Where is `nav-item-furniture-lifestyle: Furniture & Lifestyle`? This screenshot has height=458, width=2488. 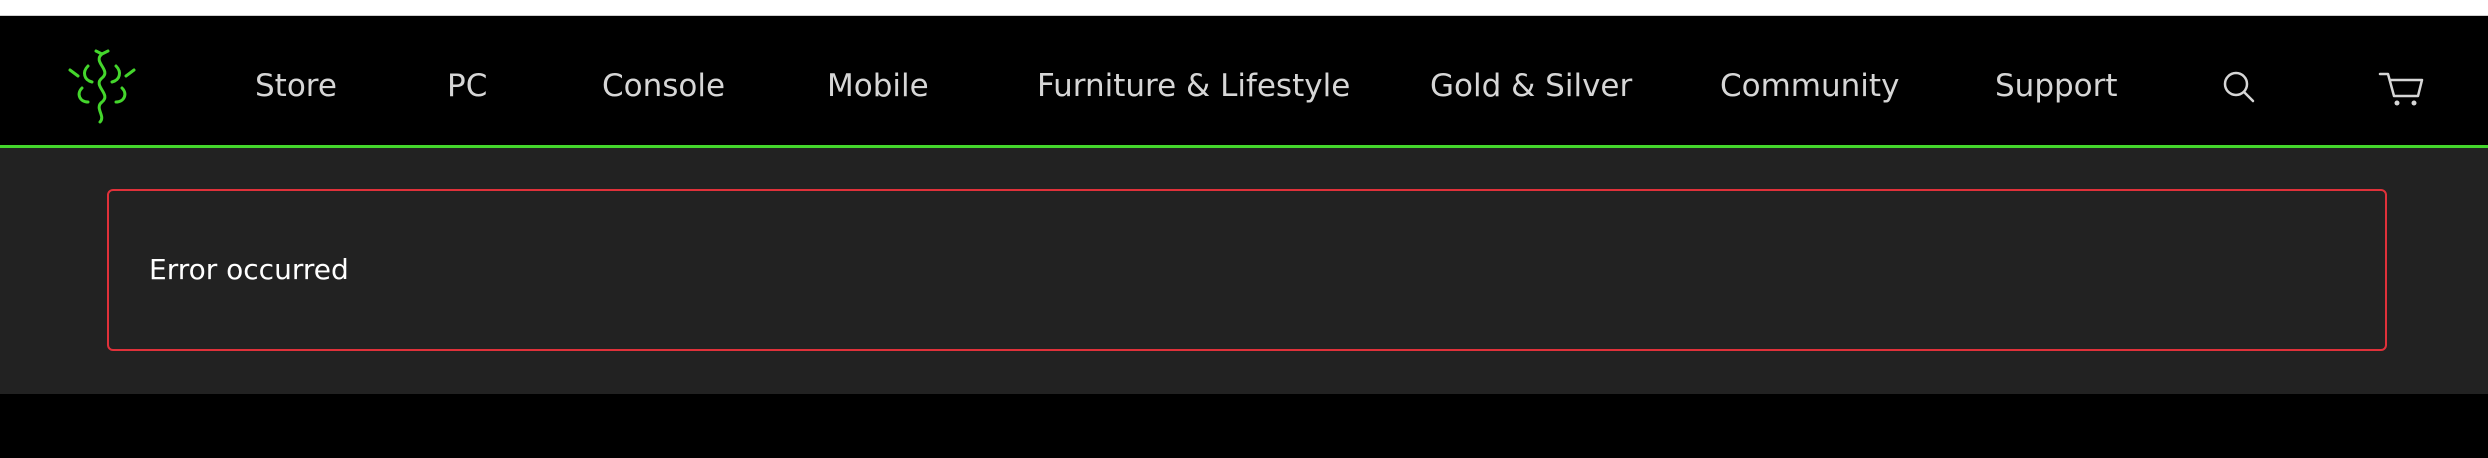 nav-item-furniture-lifestyle: Furniture & Lifestyle is located at coordinates (1193, 86).